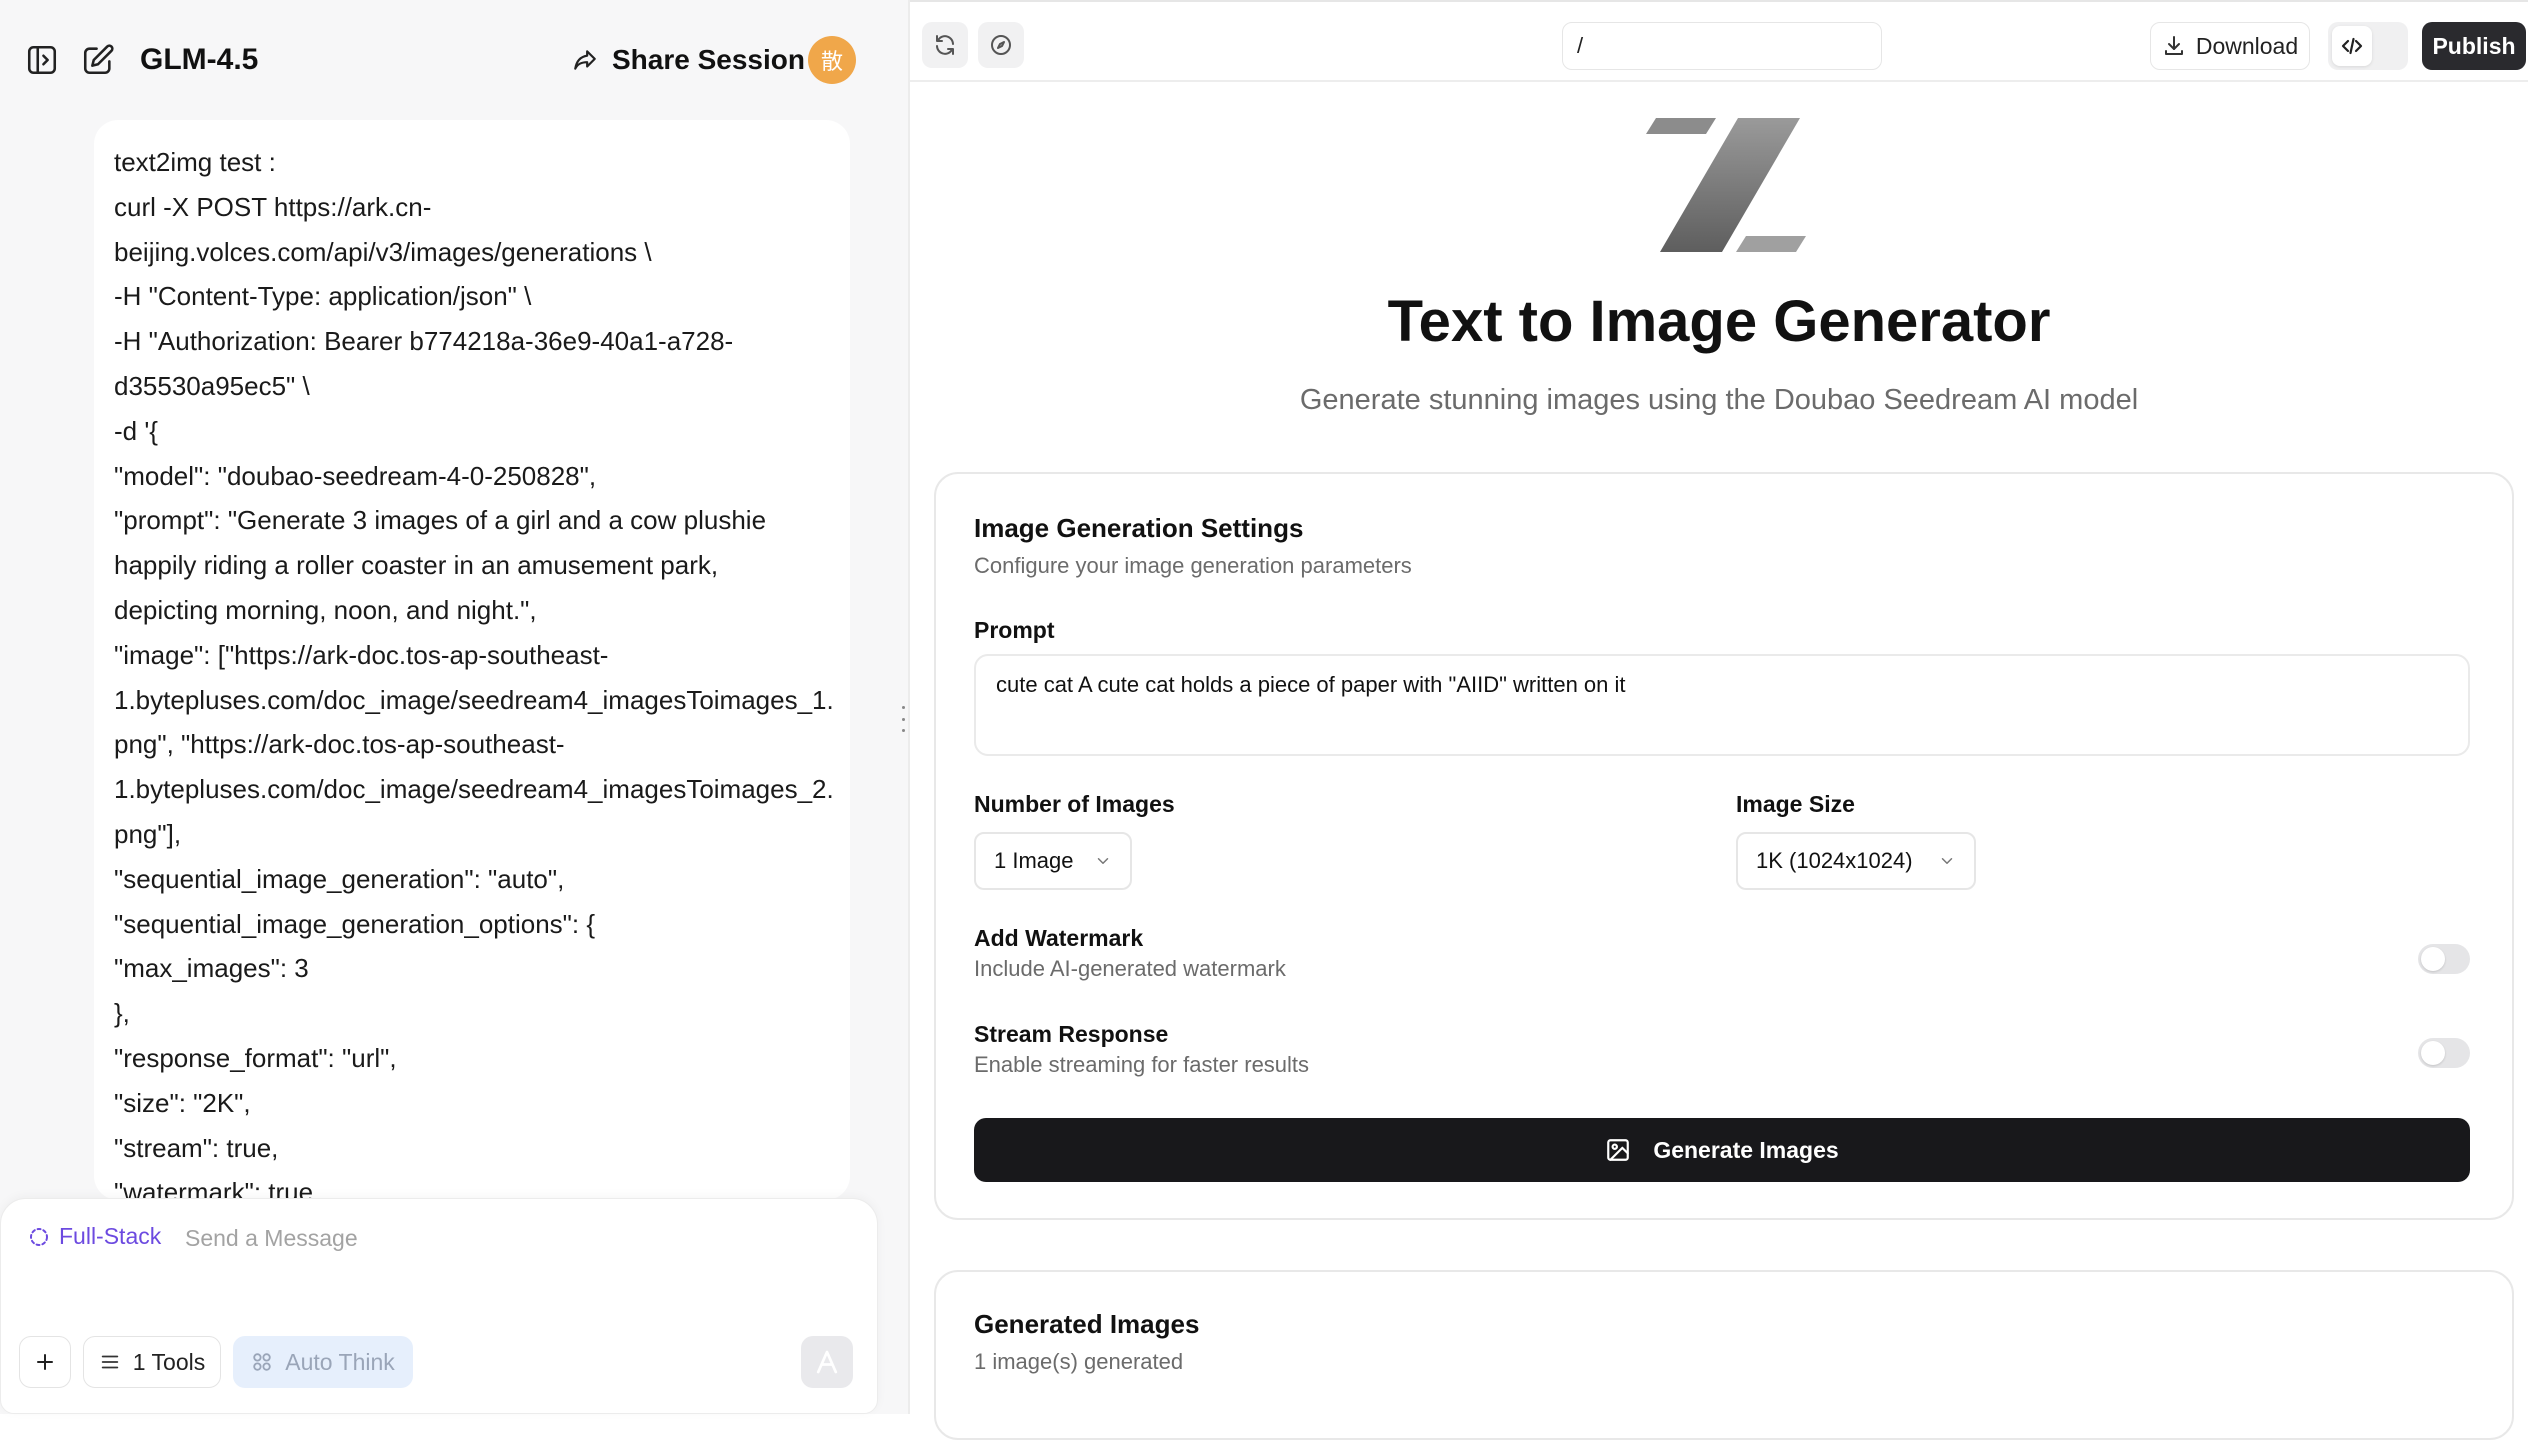  What do you see at coordinates (585, 60) in the screenshot?
I see `share-icon` at bounding box center [585, 60].